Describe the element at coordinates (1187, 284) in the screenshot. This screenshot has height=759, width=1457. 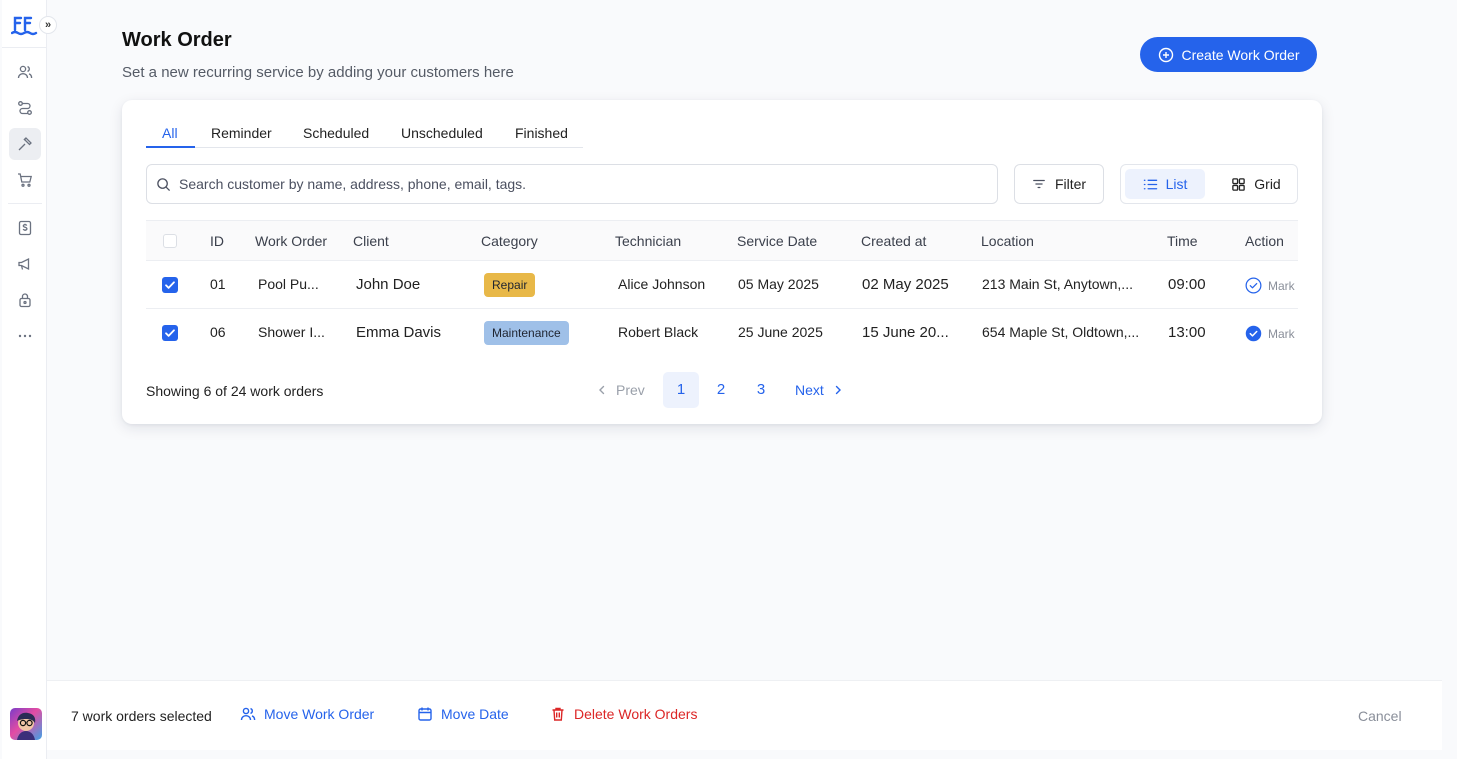
I see `cell-time: 09:00` at that location.